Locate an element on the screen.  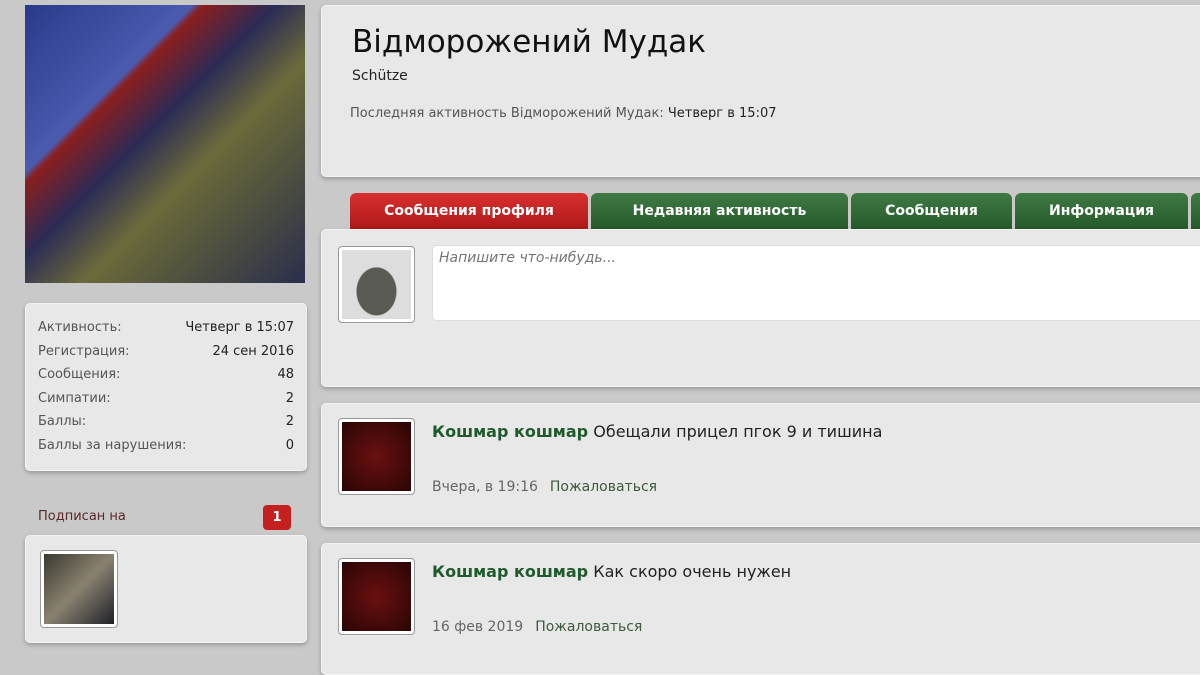
stat-row: Сообщения: 48 is located at coordinates (166, 375).